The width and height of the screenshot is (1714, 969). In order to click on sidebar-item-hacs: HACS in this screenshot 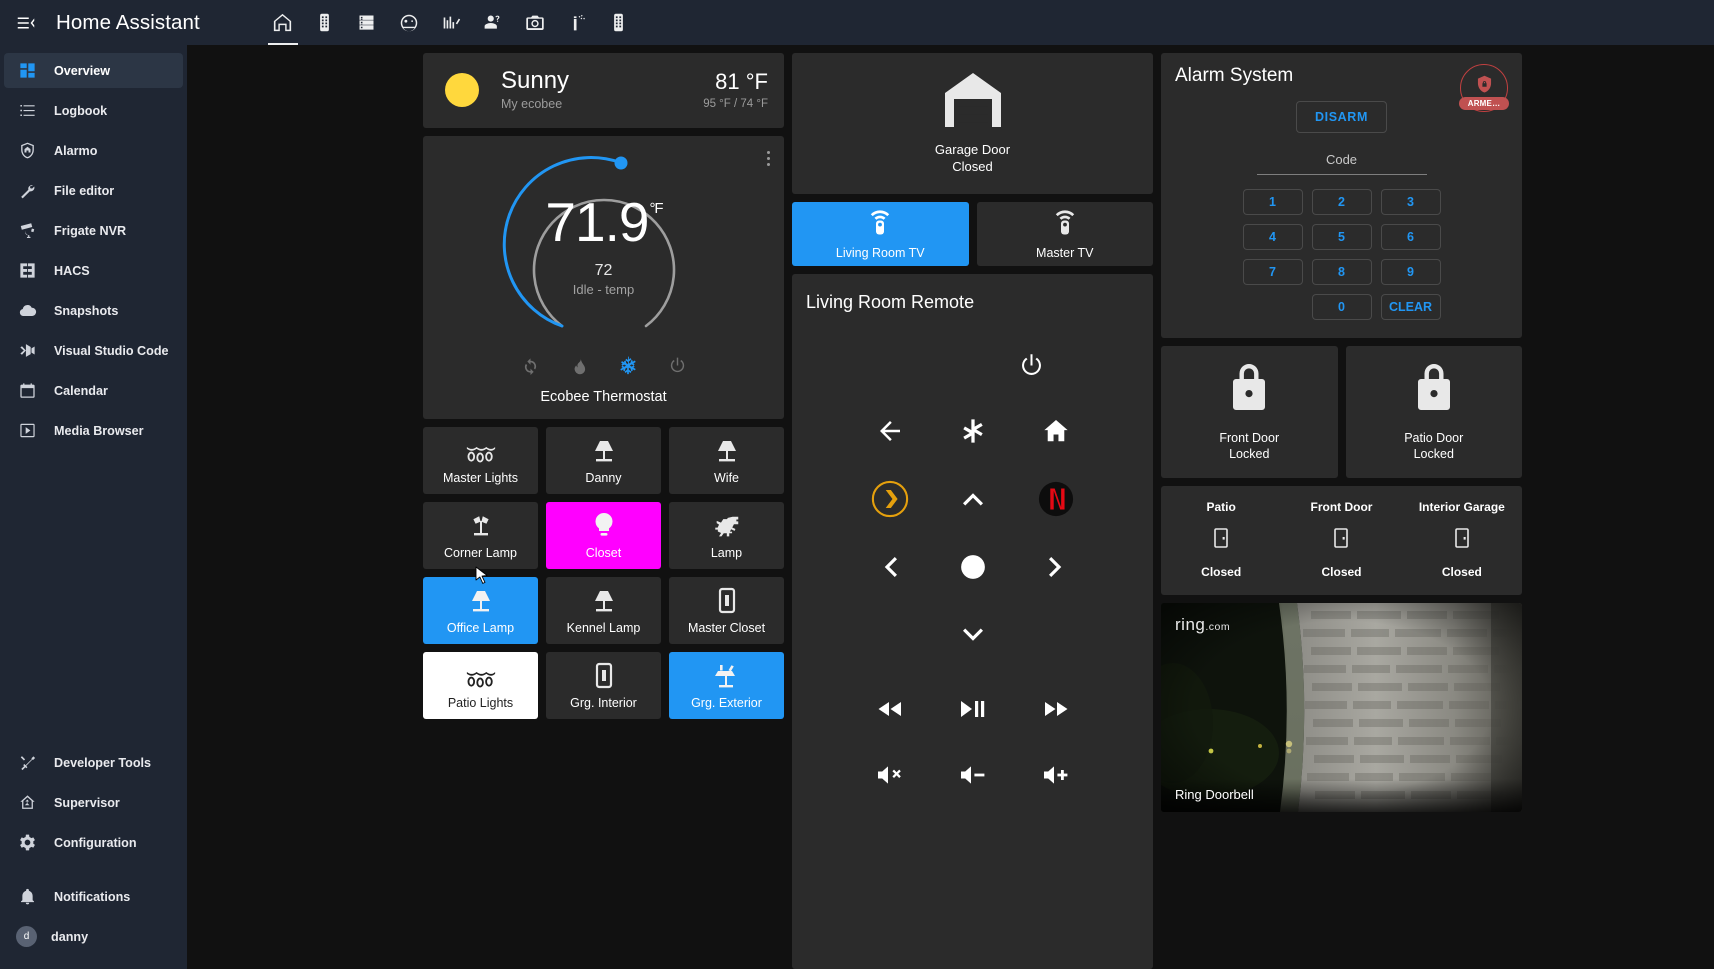, I will do `click(93, 270)`.